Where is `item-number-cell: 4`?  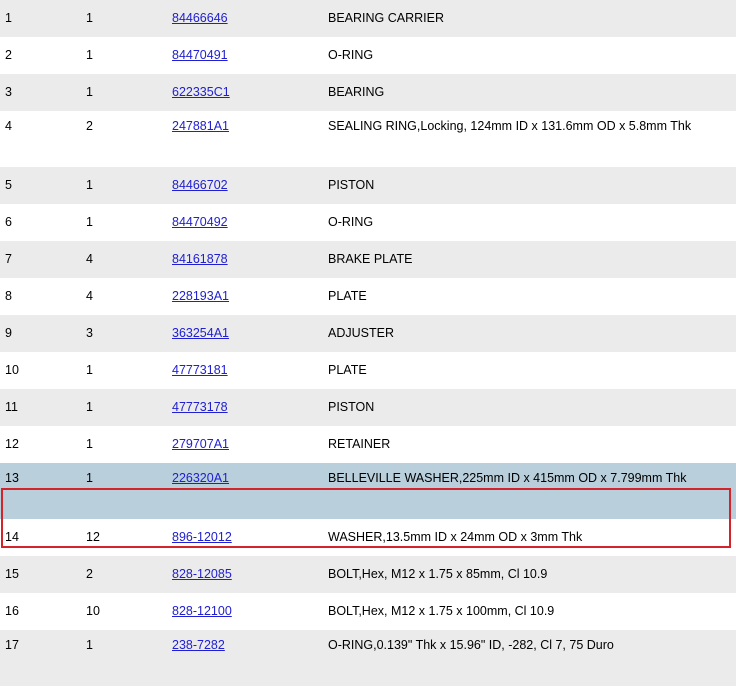
item-number-cell: 4 is located at coordinates (8, 126).